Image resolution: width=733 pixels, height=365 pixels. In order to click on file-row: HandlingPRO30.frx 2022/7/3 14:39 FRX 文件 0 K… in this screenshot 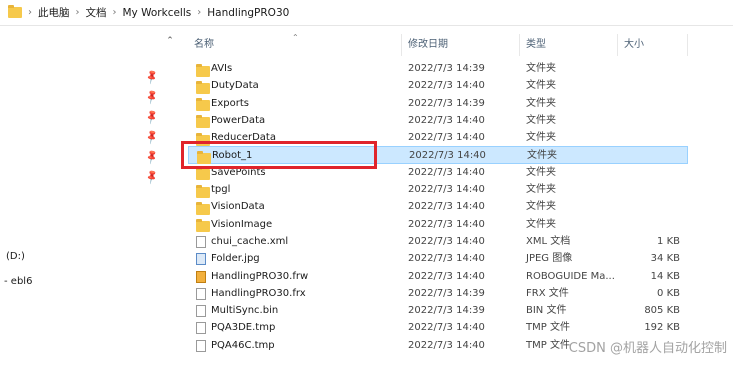, I will do `click(438, 293)`.